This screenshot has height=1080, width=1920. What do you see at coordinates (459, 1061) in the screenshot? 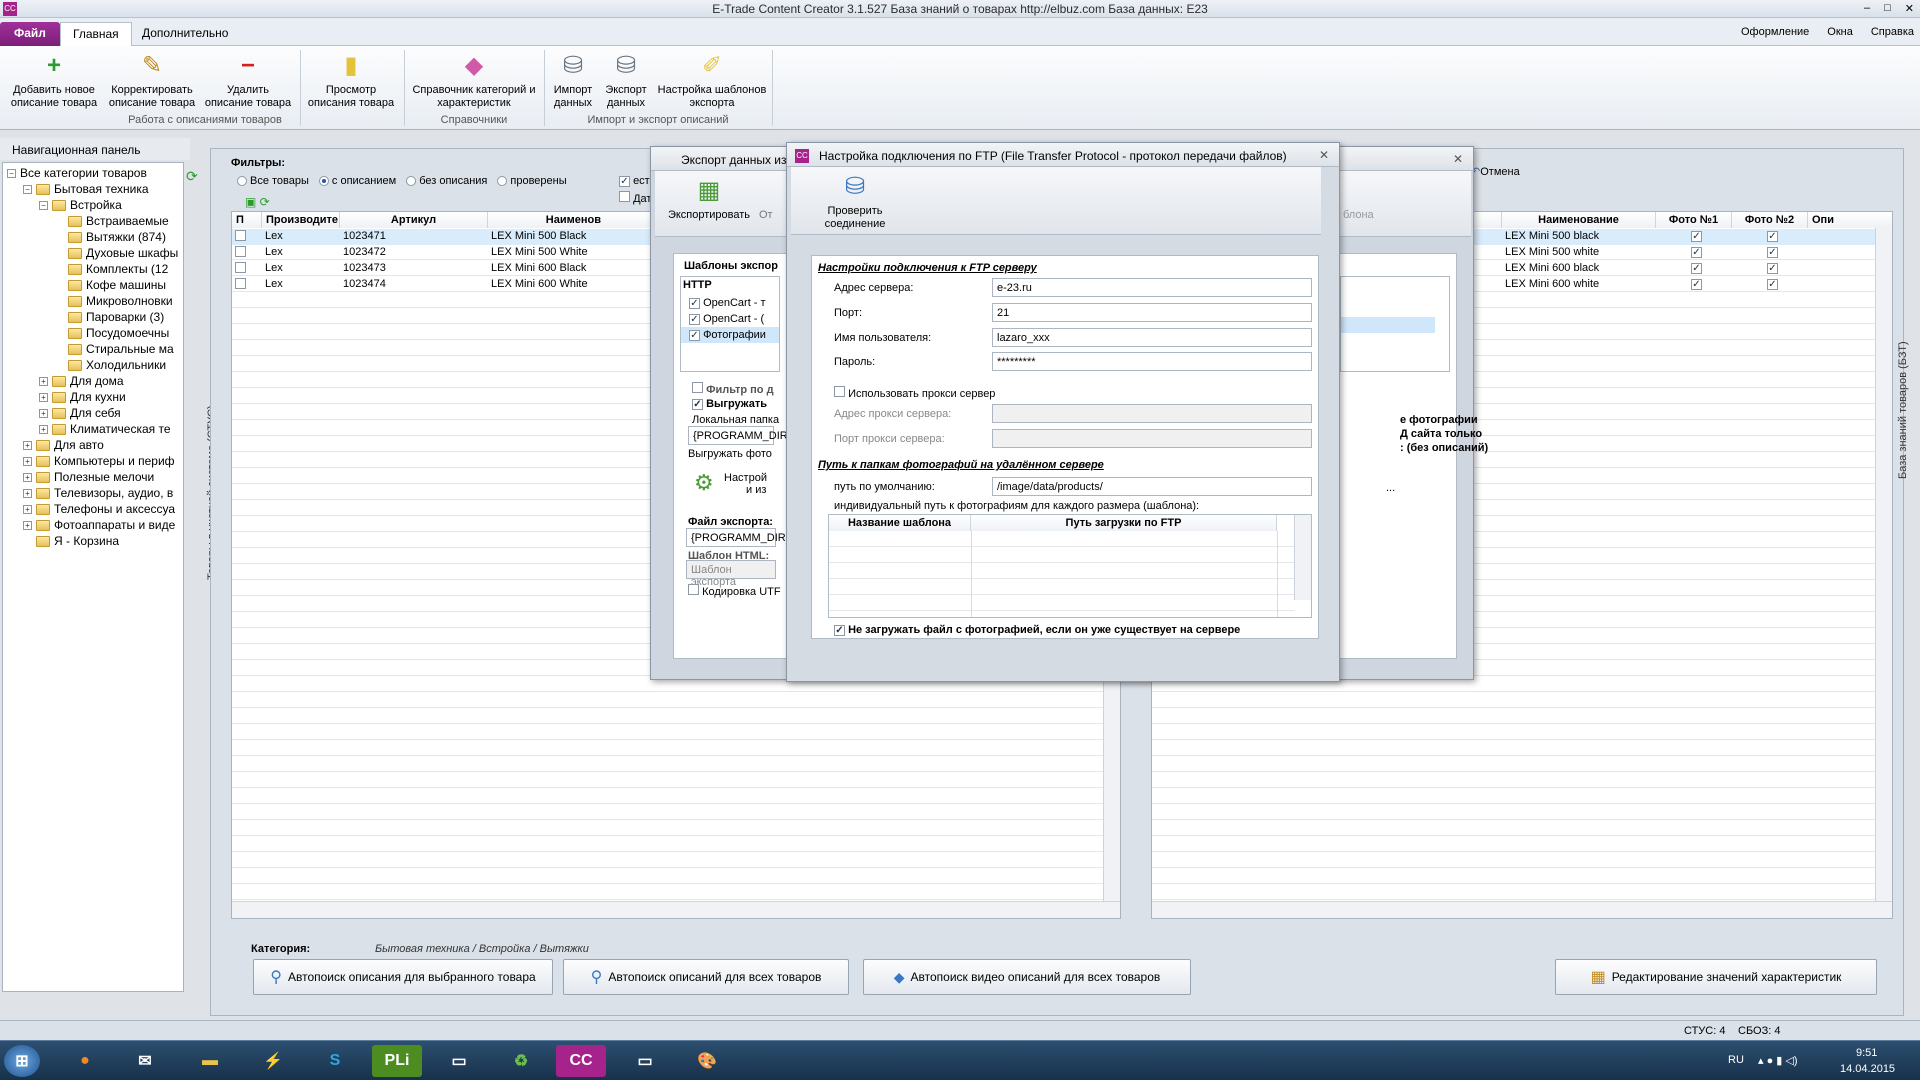
I see `window-icon: ▭` at bounding box center [459, 1061].